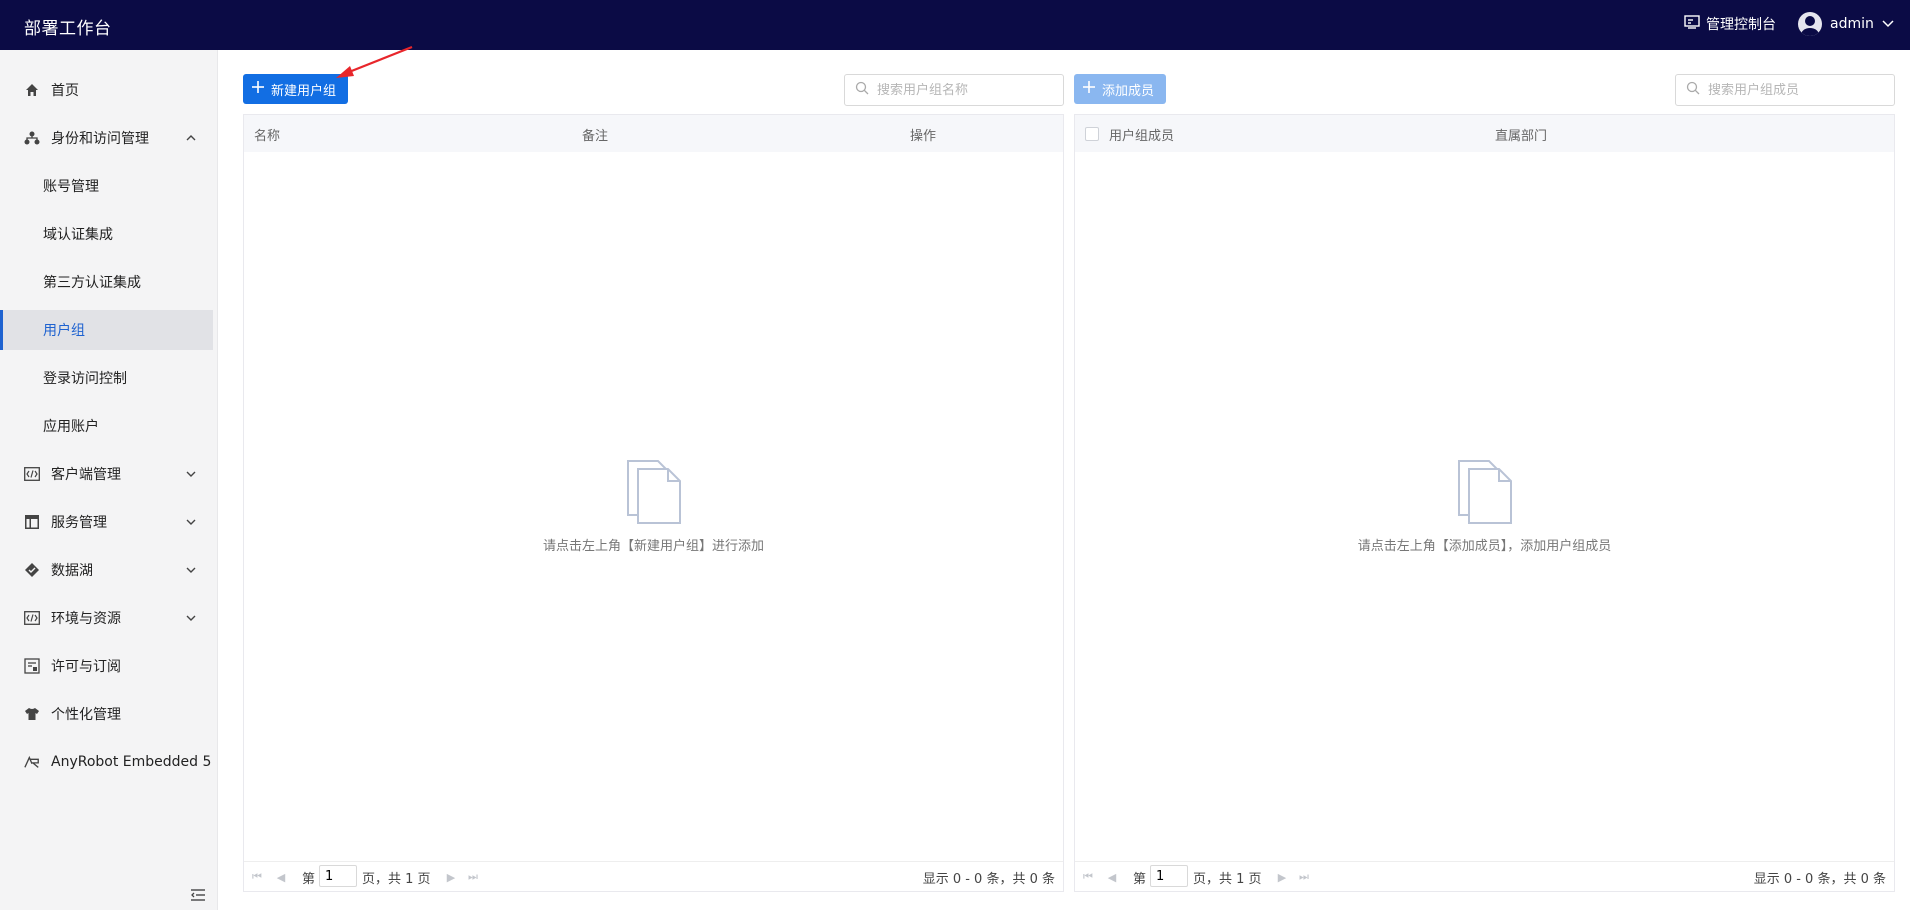 The height and width of the screenshot is (910, 1910). Describe the element at coordinates (1852, 24) in the screenshot. I see `user-name: admin` at that location.